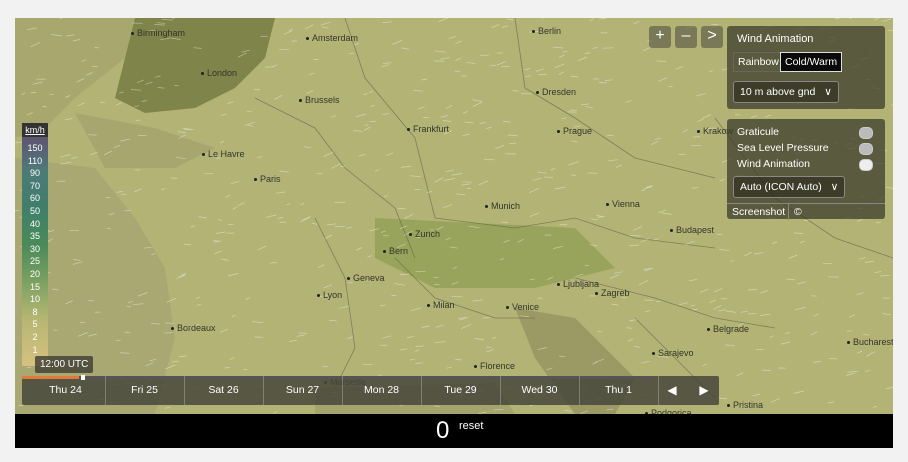  What do you see at coordinates (35, 349) in the screenshot?
I see `legend-value: 1` at bounding box center [35, 349].